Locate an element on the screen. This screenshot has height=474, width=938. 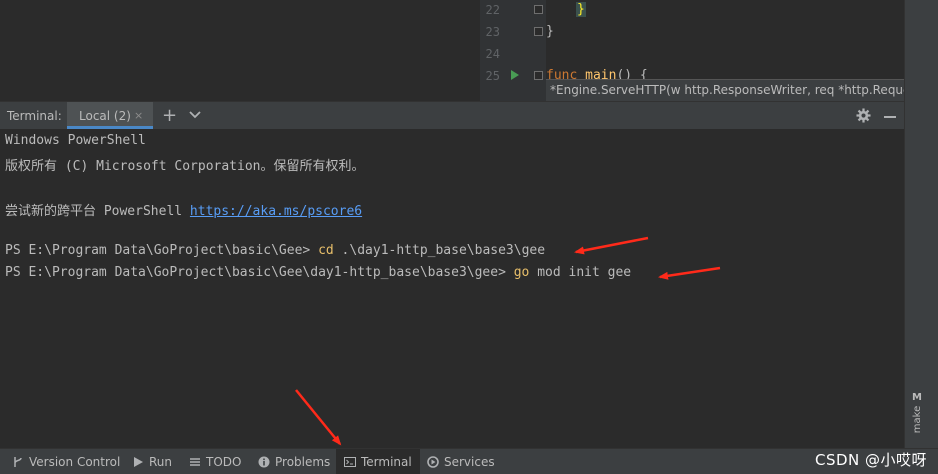
line-number: 25 is located at coordinates (492, 76).